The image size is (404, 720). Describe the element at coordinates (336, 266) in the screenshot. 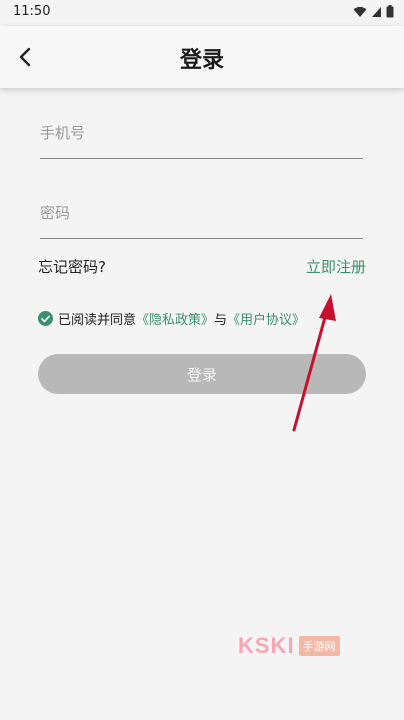

I see `register-link: 立即注册` at that location.